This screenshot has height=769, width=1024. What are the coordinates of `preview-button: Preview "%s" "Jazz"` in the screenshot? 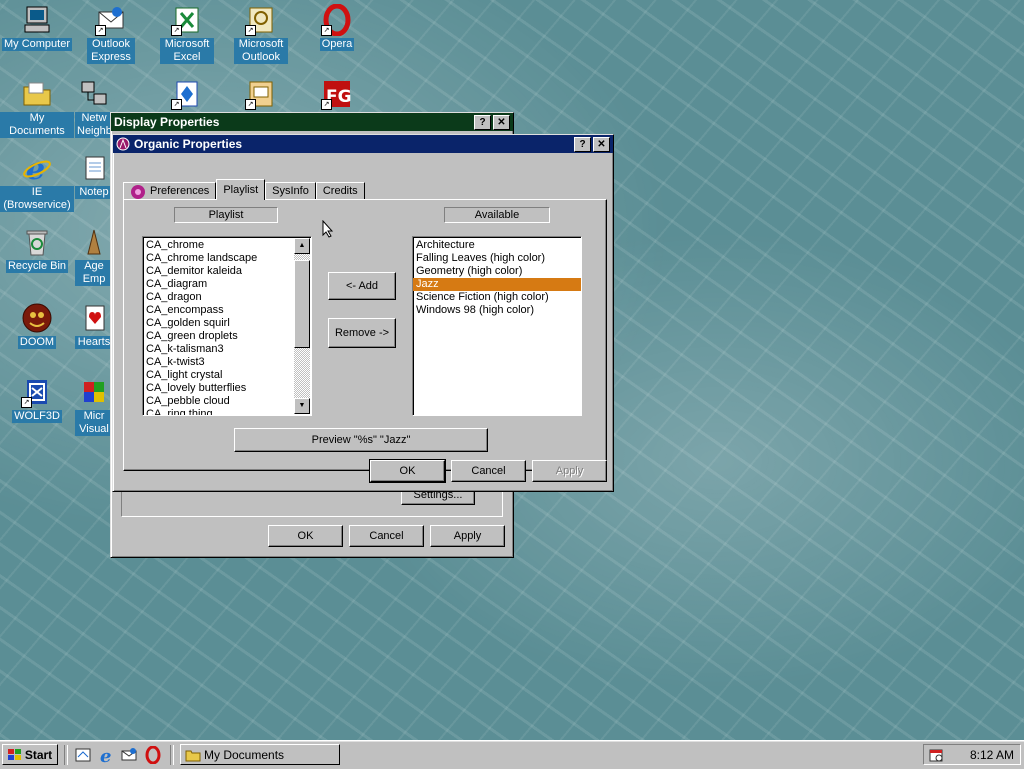 It's located at (361, 440).